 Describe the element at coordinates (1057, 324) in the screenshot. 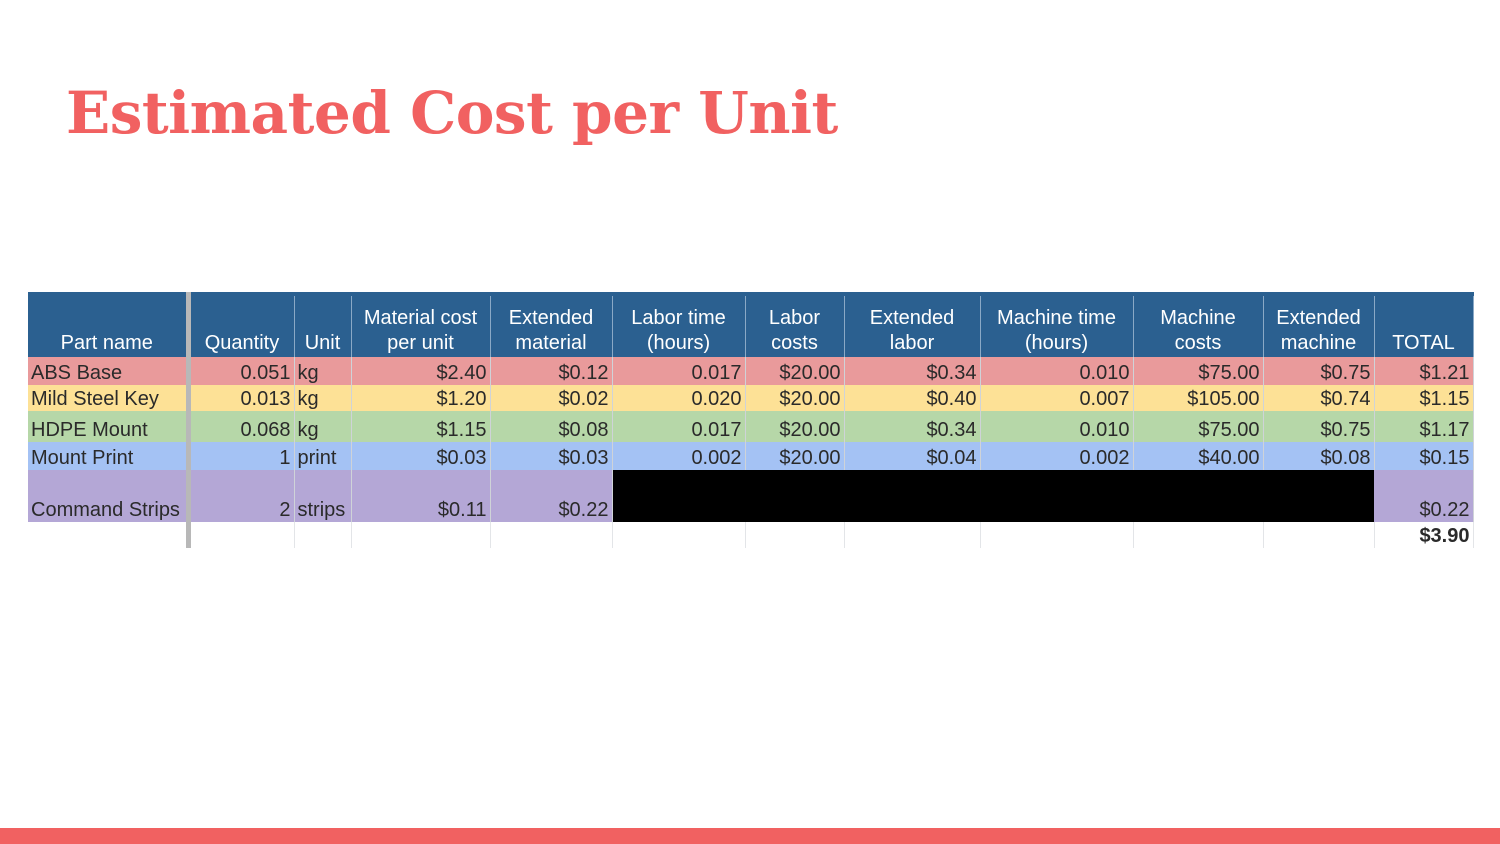

I see `header-machine-time: Machine time (hours)` at that location.